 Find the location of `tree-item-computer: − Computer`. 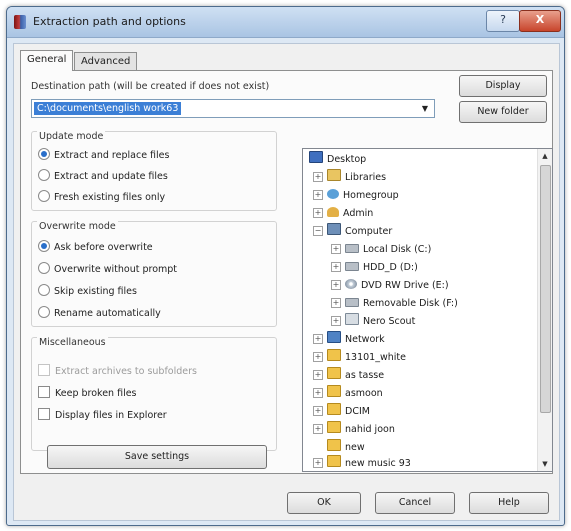

tree-item-computer: − Computer is located at coordinates (352, 232).